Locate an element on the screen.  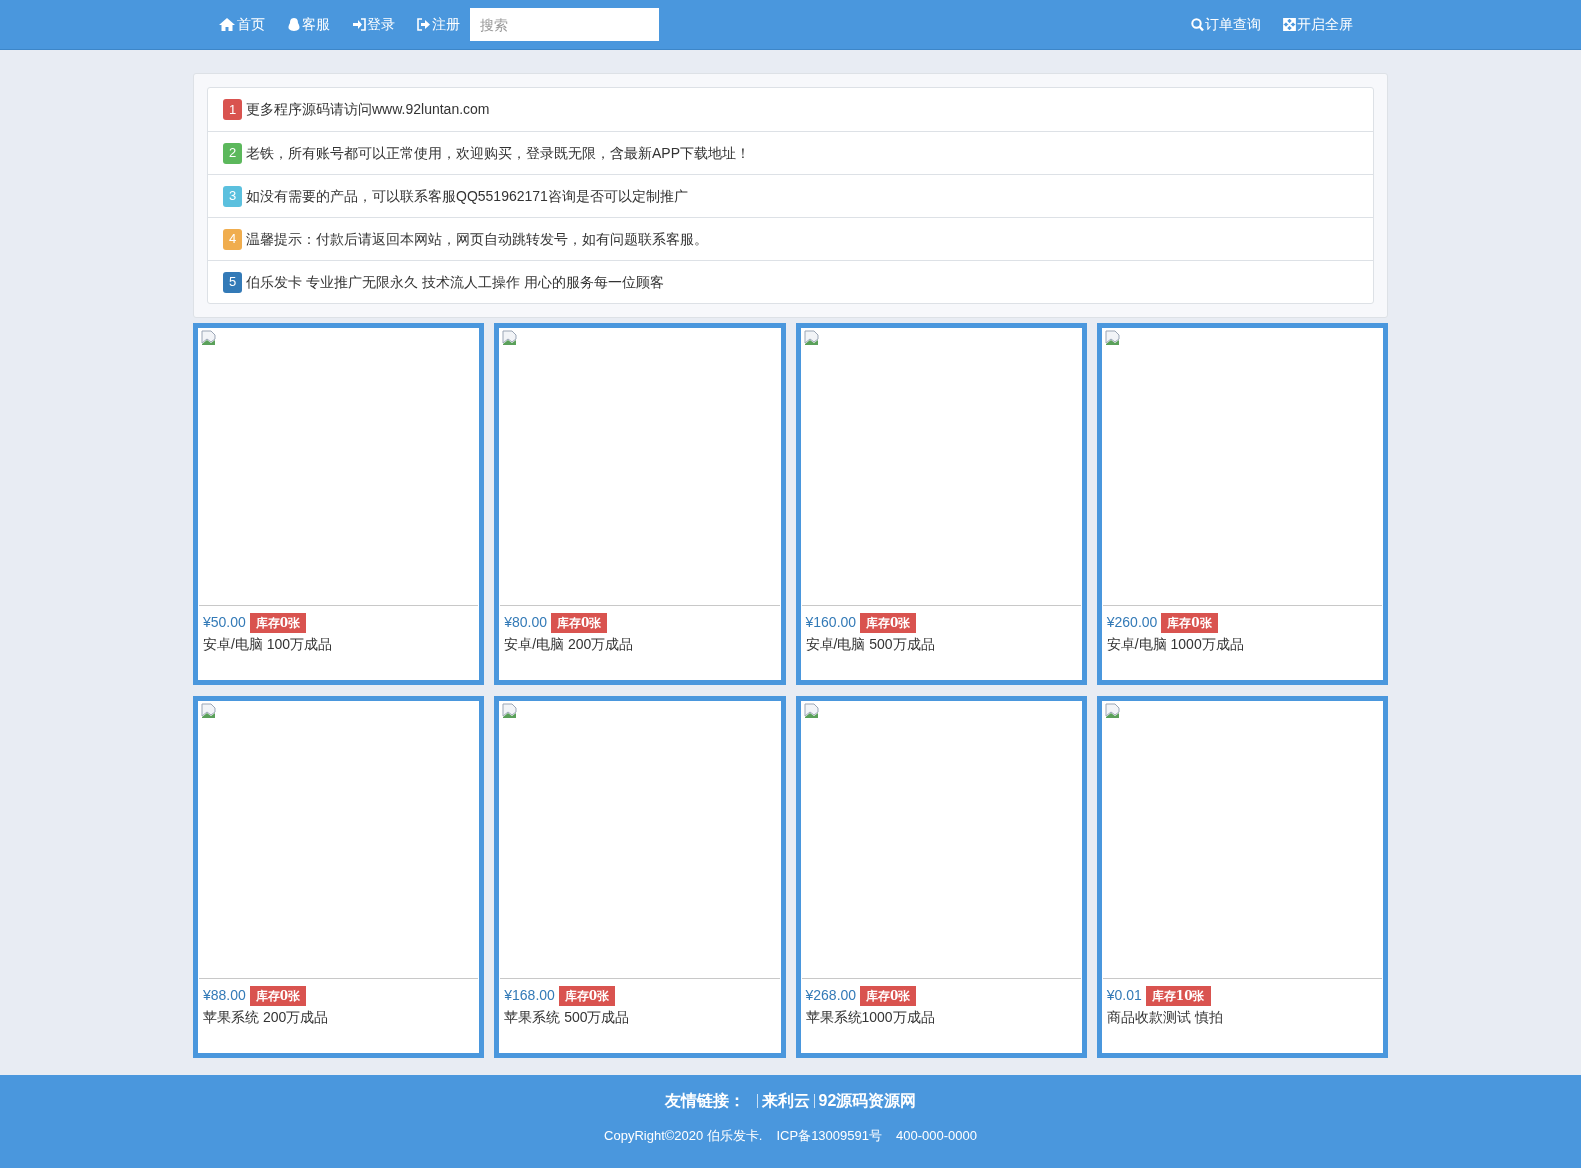
product-name: 安卓/电脑 200万成品 is located at coordinates (569, 644).